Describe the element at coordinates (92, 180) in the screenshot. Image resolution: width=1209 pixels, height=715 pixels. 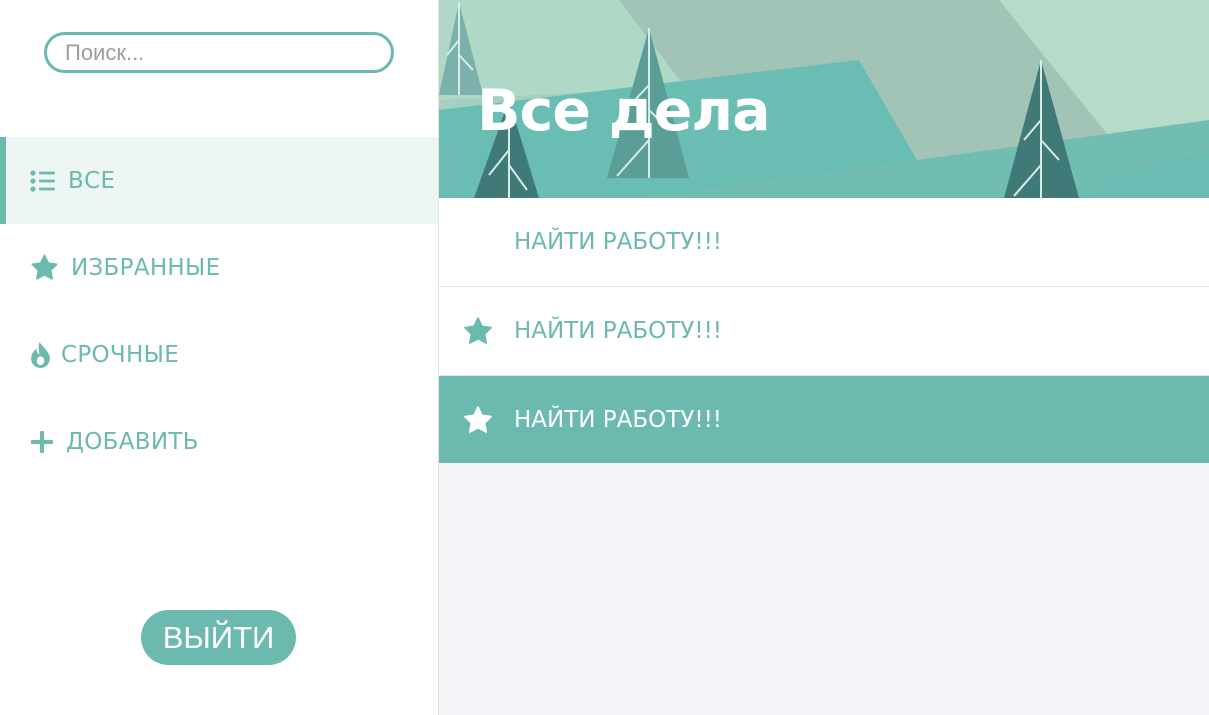
I see `sidebar-item-label: ВСЕ` at that location.